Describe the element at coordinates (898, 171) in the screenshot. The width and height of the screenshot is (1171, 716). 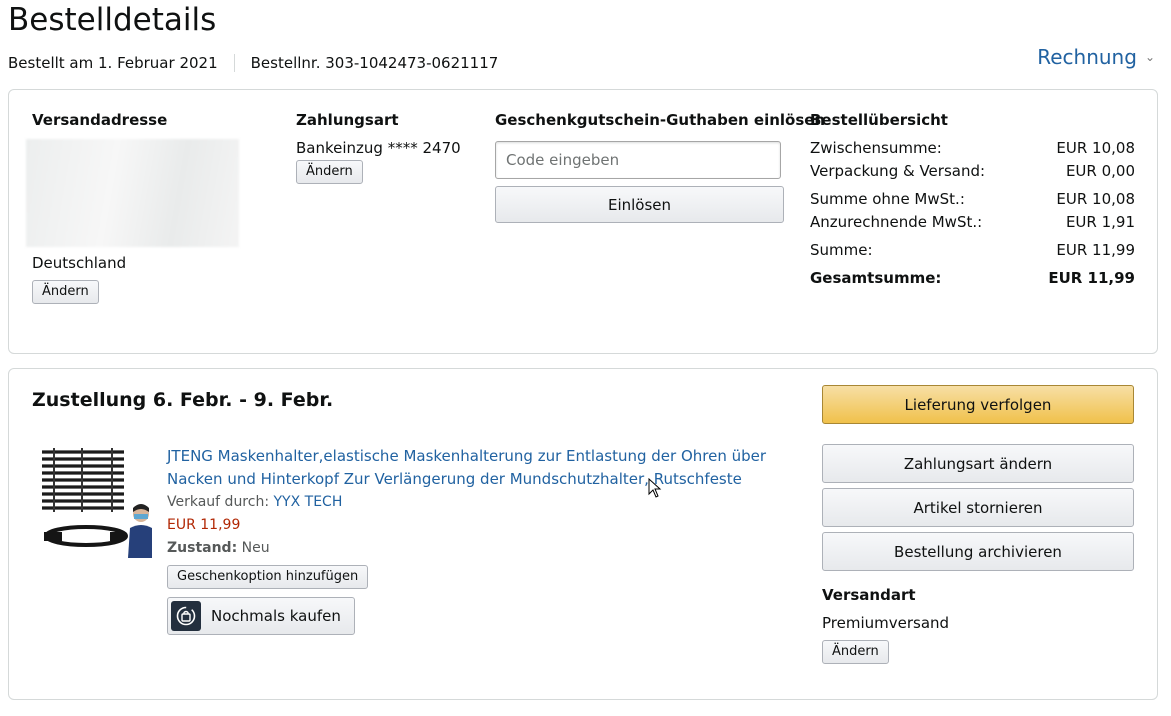
I see `summary-label: Verpackung & Versand:` at that location.